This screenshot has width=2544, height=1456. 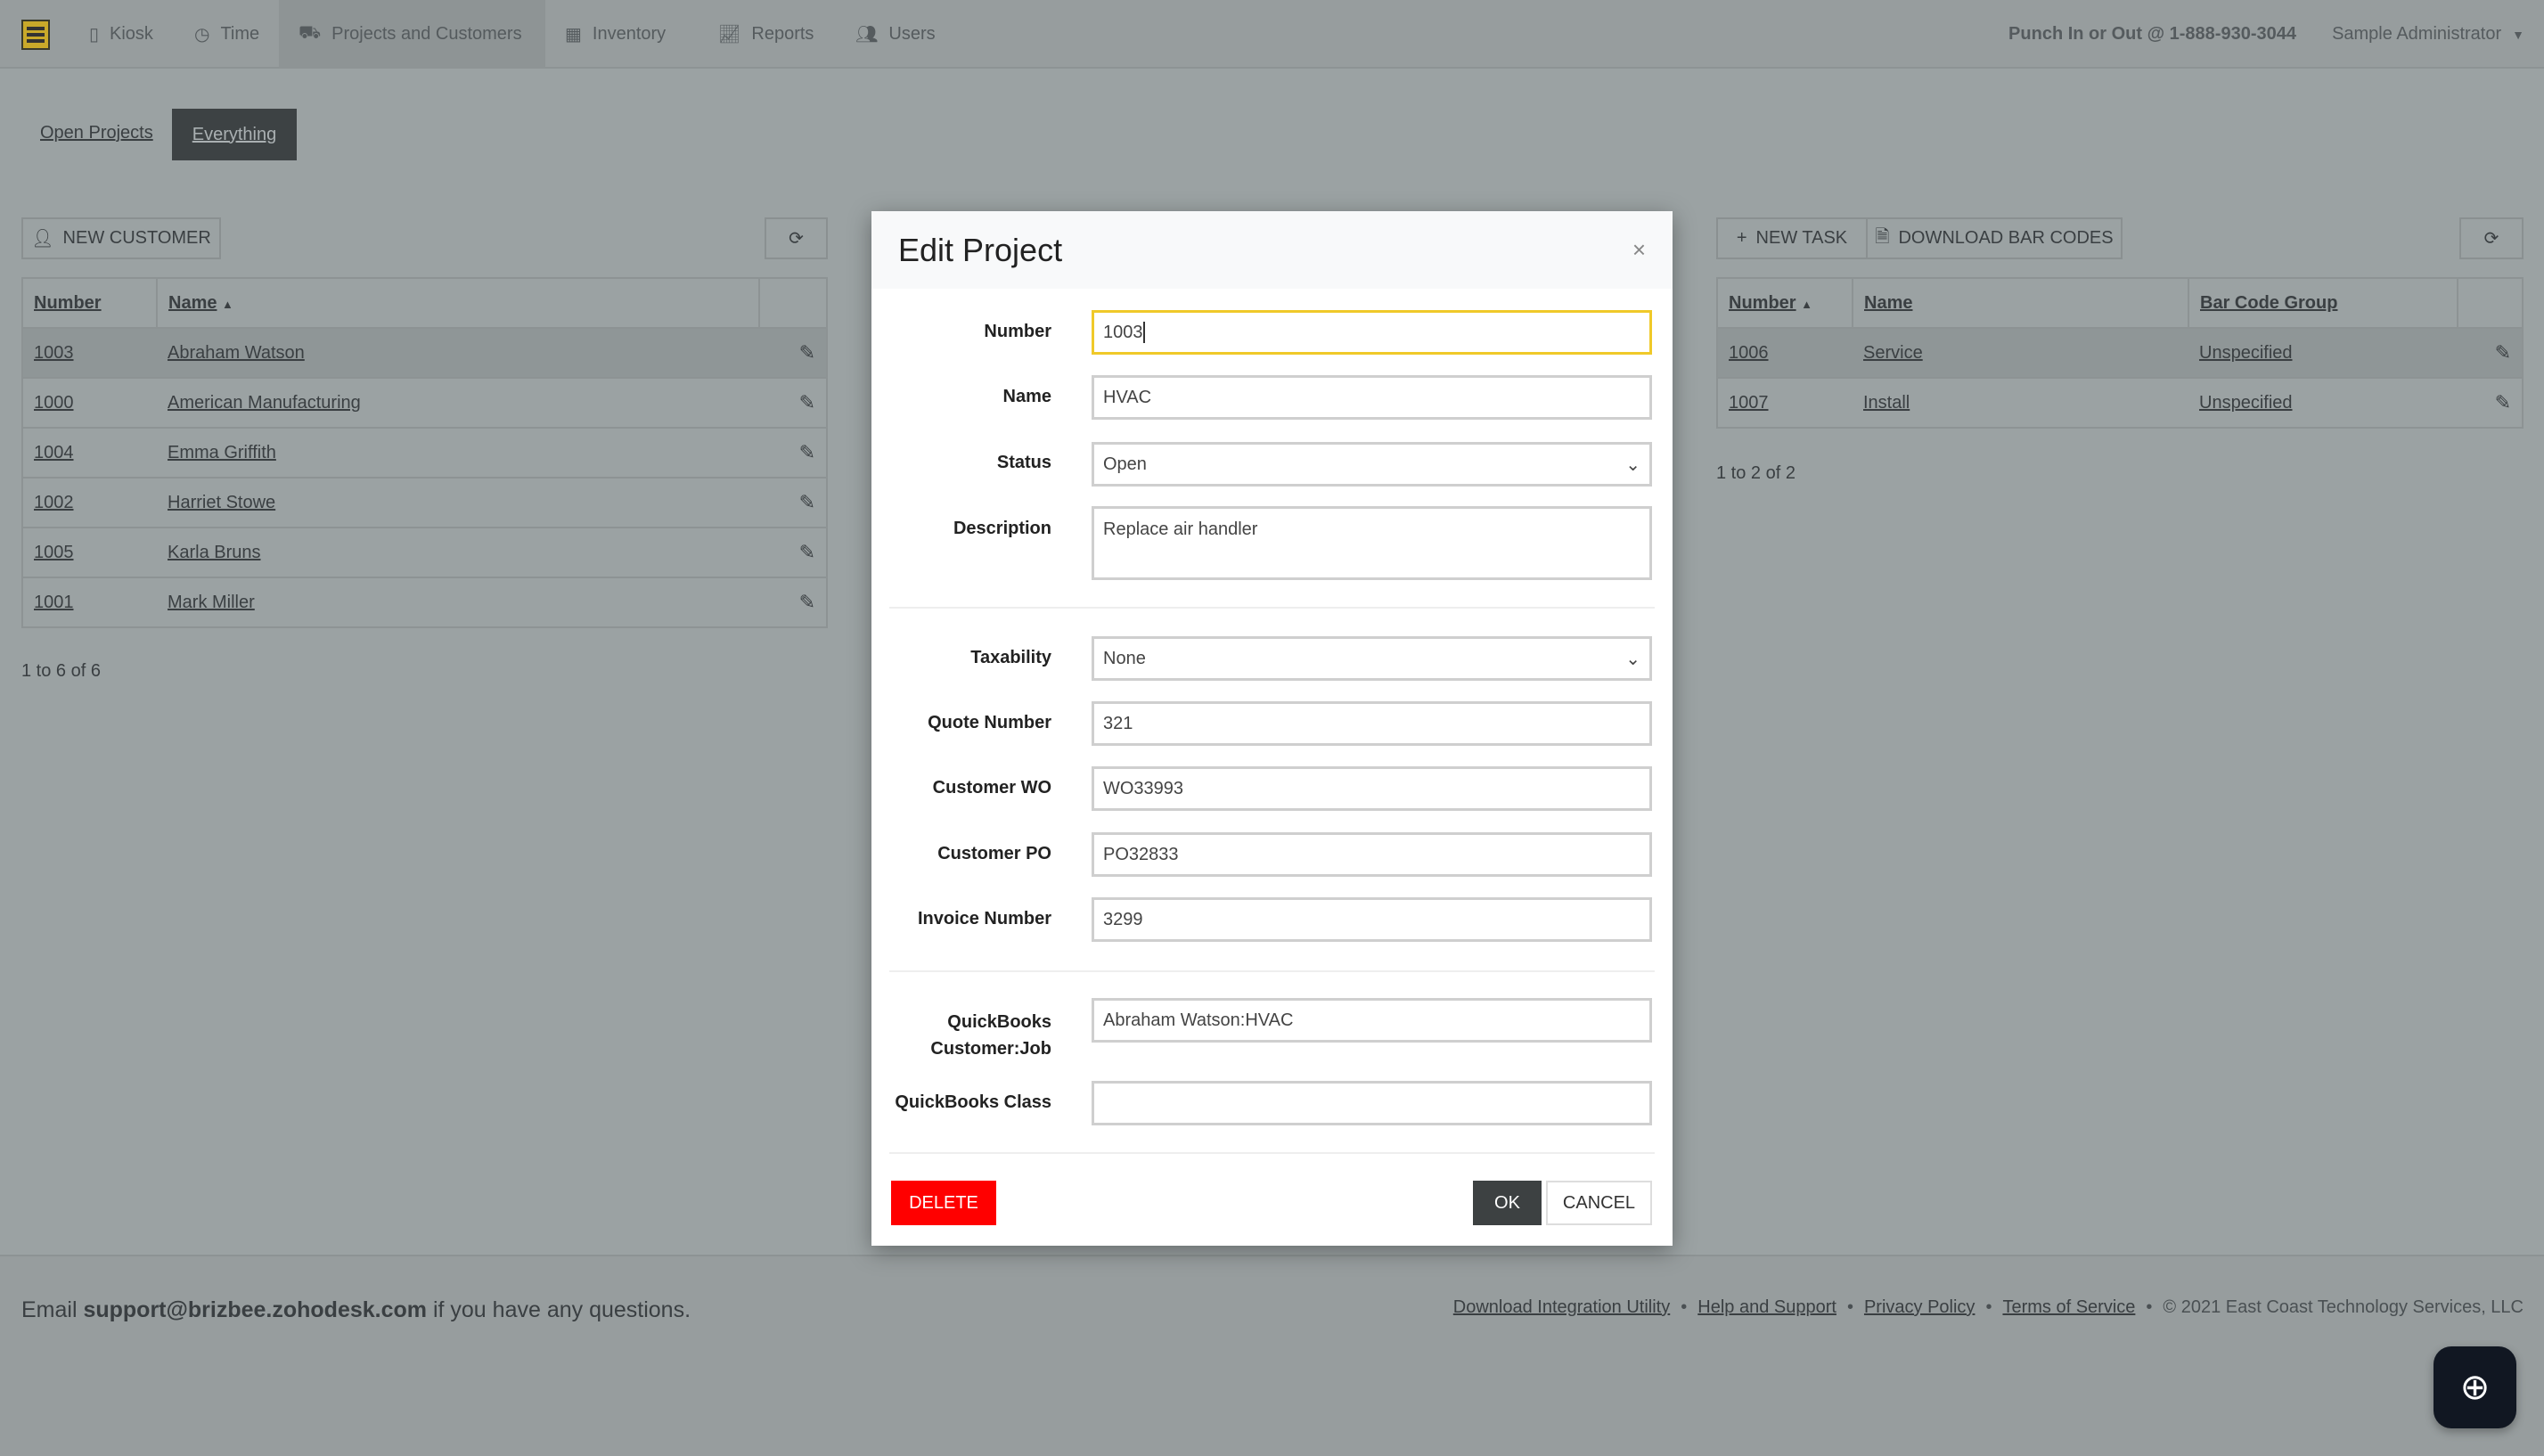 I want to click on table-row: 1000 American Manufacturing ✎, so click(x=424, y=402).